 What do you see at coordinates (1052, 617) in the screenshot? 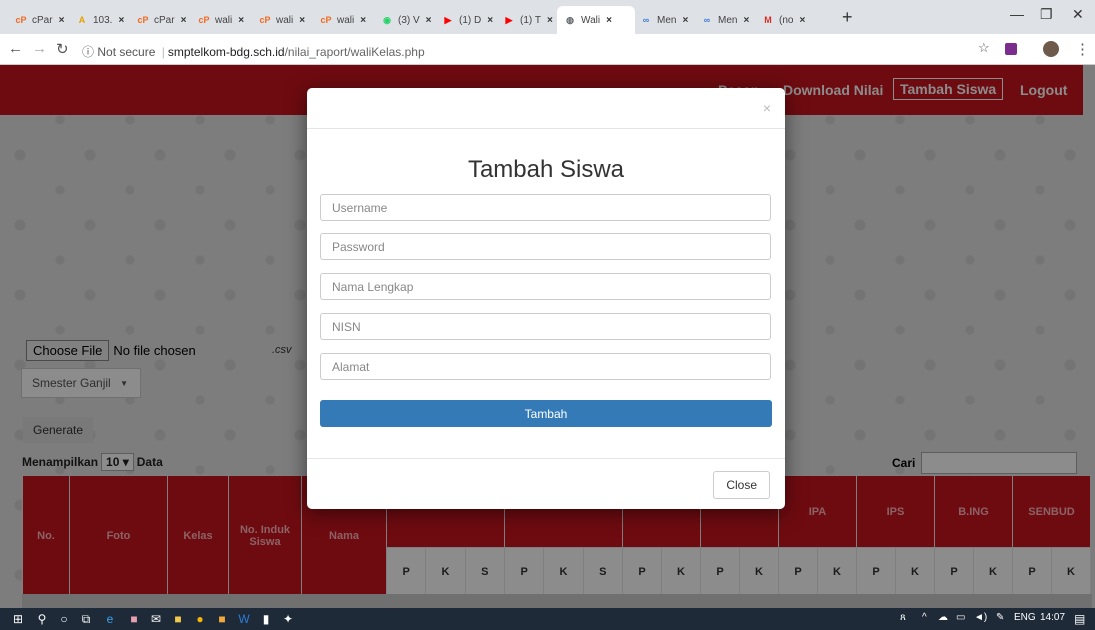
I see `clock: 14:07` at bounding box center [1052, 617].